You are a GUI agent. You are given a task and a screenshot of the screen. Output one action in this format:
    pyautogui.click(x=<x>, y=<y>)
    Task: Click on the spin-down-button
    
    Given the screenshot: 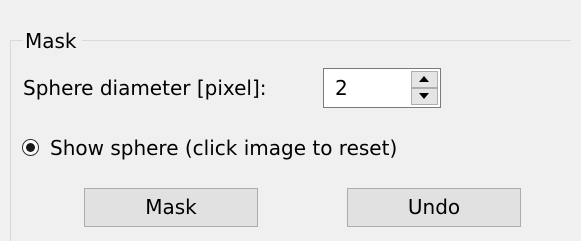 What is the action you would take?
    pyautogui.click(x=424, y=96)
    